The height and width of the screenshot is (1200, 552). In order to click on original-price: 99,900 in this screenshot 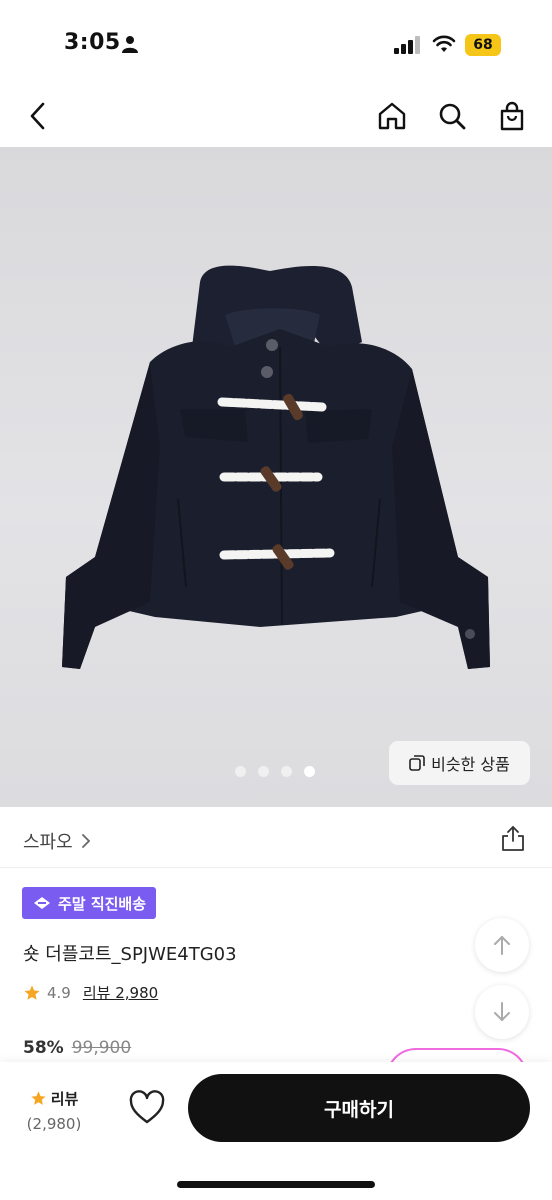, I will do `click(101, 1048)`.